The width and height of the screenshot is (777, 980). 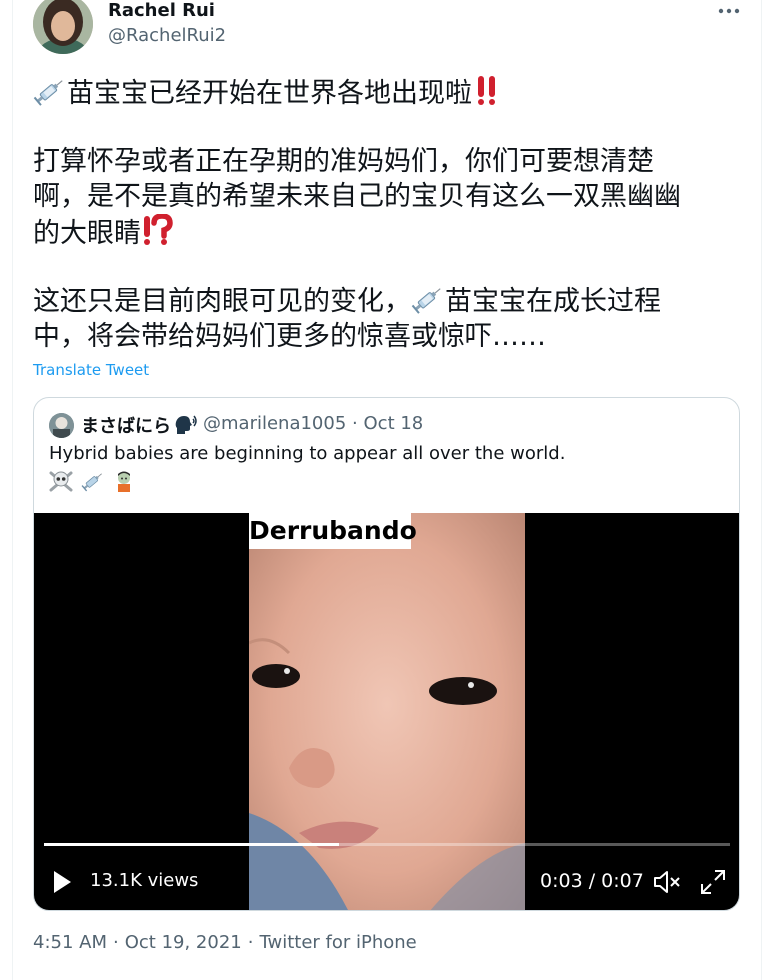 I want to click on video-progress-fill, so click(x=191, y=844).